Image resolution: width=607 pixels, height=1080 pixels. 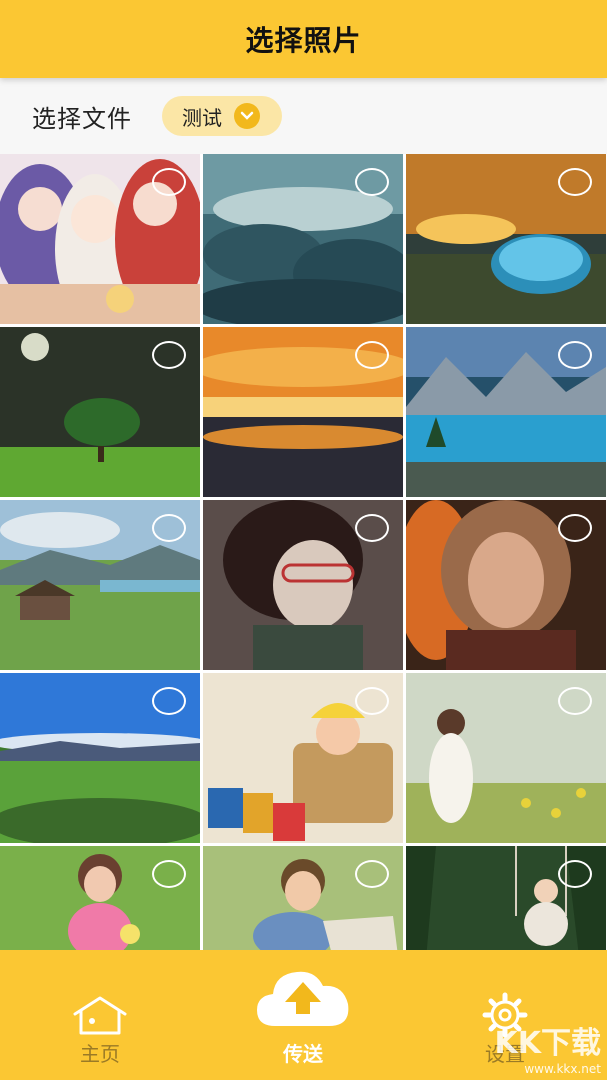 What do you see at coordinates (247, 116) in the screenshot?
I see `chevron-down-icon` at bounding box center [247, 116].